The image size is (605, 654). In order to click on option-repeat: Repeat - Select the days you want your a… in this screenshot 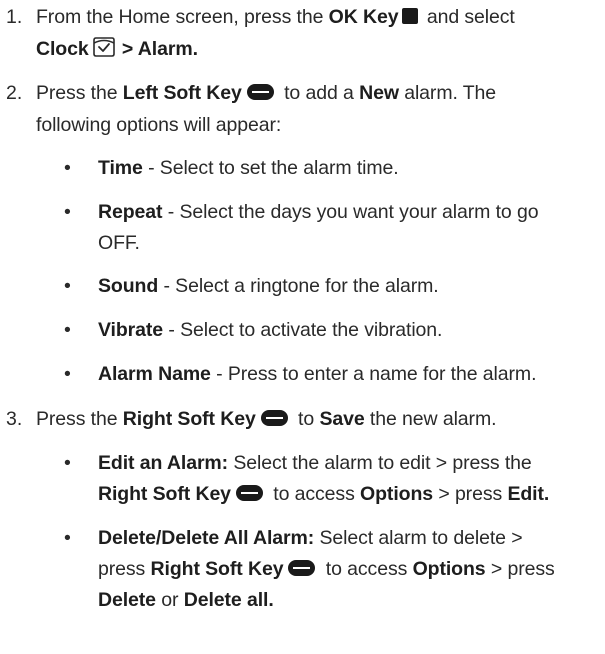, I will do `click(318, 212)`.